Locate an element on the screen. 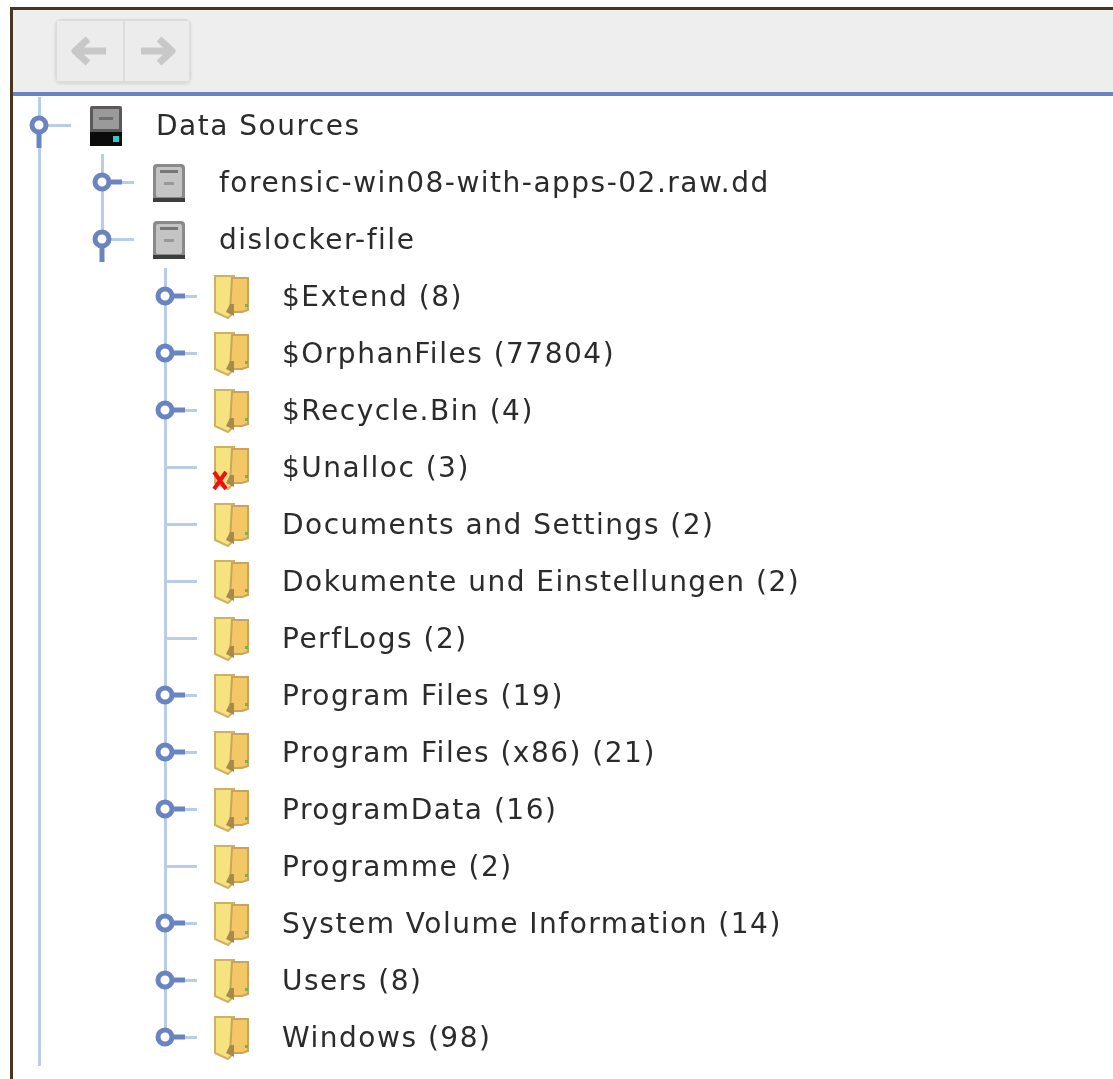 This screenshot has height=1079, width=1113. tree-item: ProgramData (16) is located at coordinates (563, 809).